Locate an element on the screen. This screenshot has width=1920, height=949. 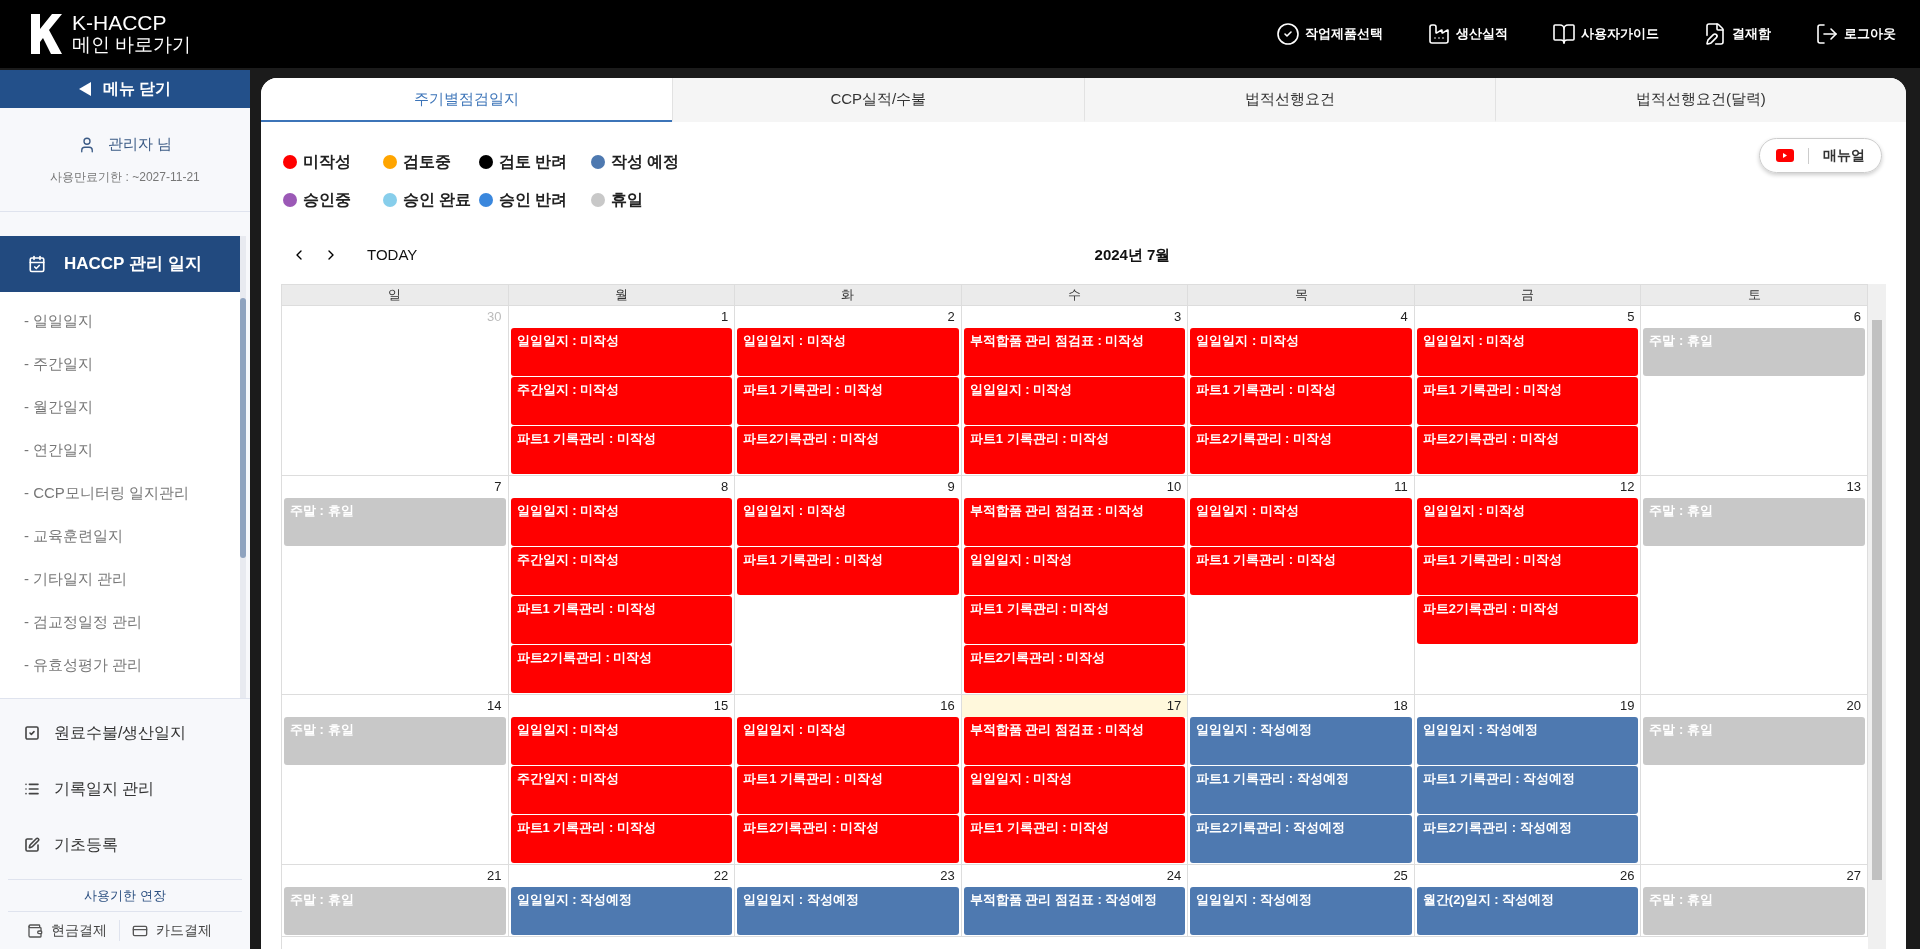
submenu-item: - 검교정일정 관리 is located at coordinates (132, 622).